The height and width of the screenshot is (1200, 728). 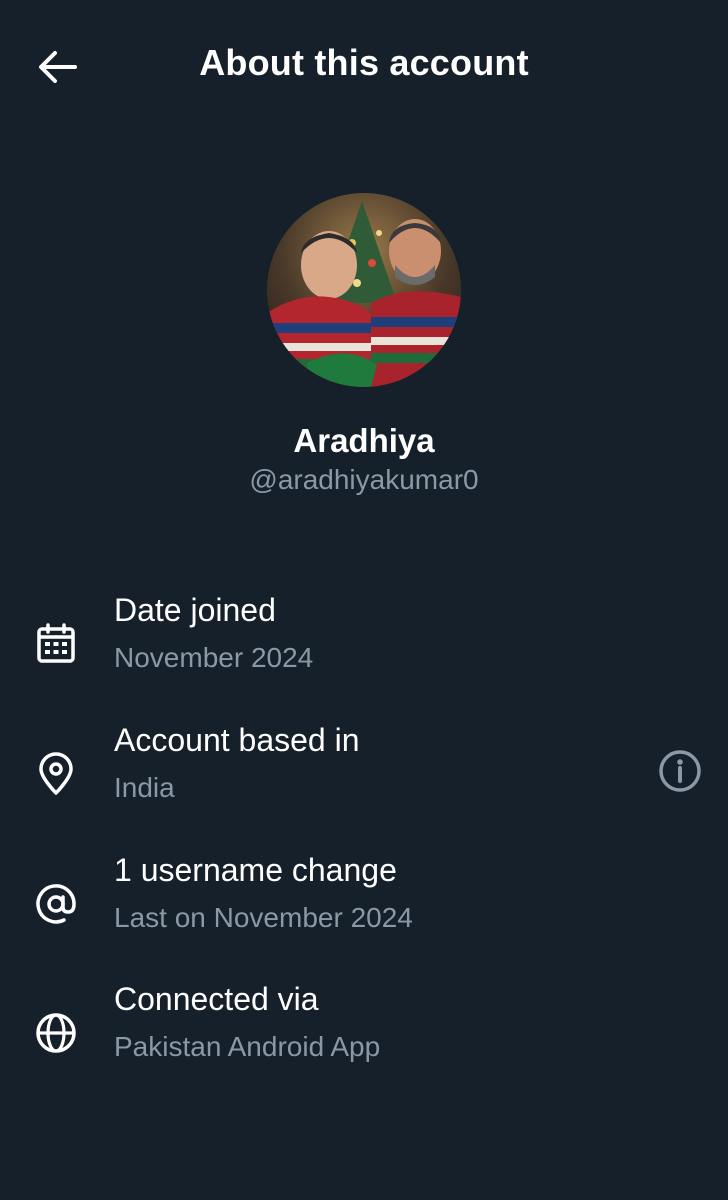 I want to click on account-based-in-value: India, so click(x=144, y=787).